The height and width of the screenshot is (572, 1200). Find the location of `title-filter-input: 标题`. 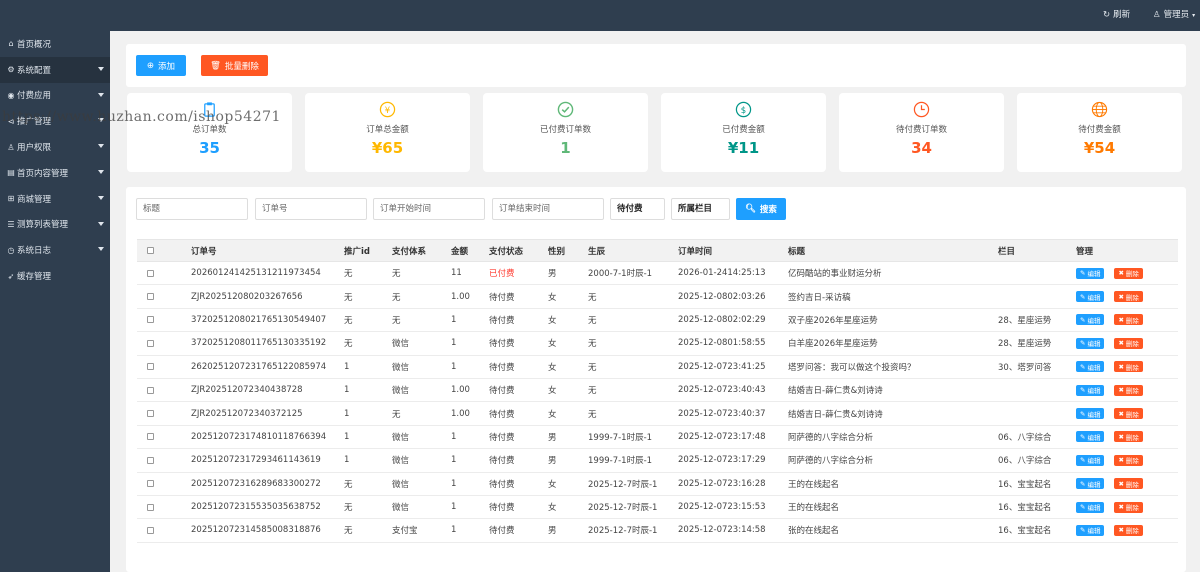

title-filter-input: 标题 is located at coordinates (192, 209).